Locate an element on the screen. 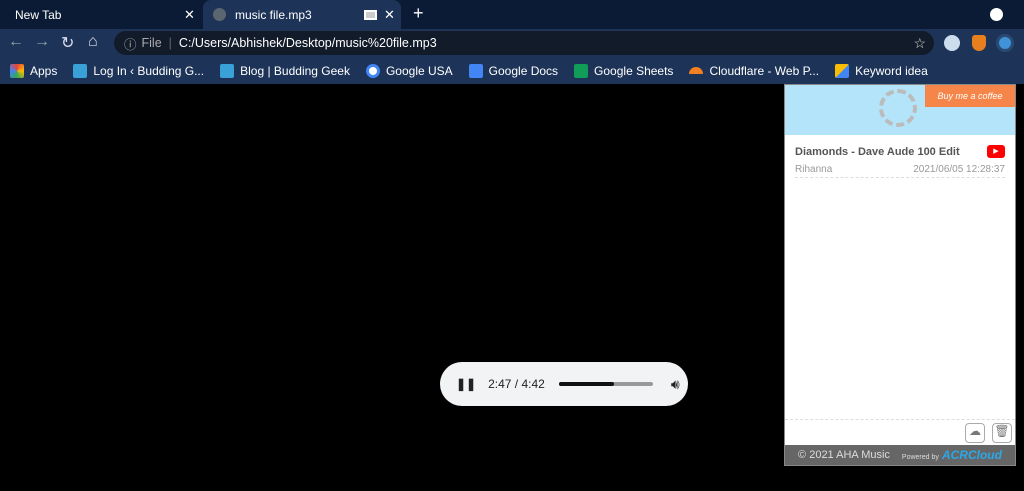 The width and height of the screenshot is (1024, 491). audio-player: ❚❚ 2:47 / 4:42 🔊︎ is located at coordinates (564, 384).